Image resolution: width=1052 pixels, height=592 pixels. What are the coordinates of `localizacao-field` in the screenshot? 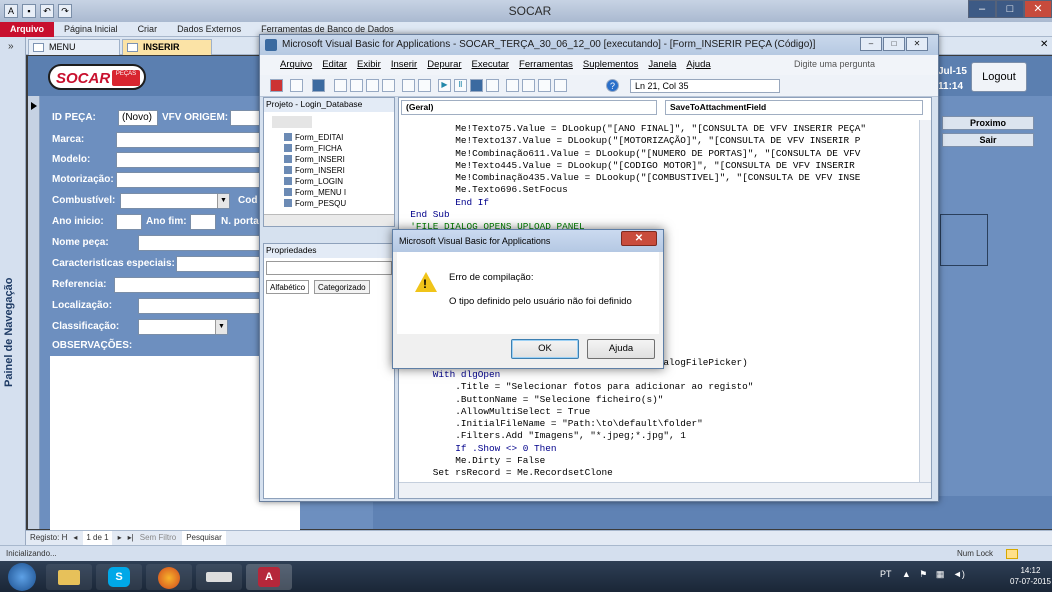 It's located at (199, 306).